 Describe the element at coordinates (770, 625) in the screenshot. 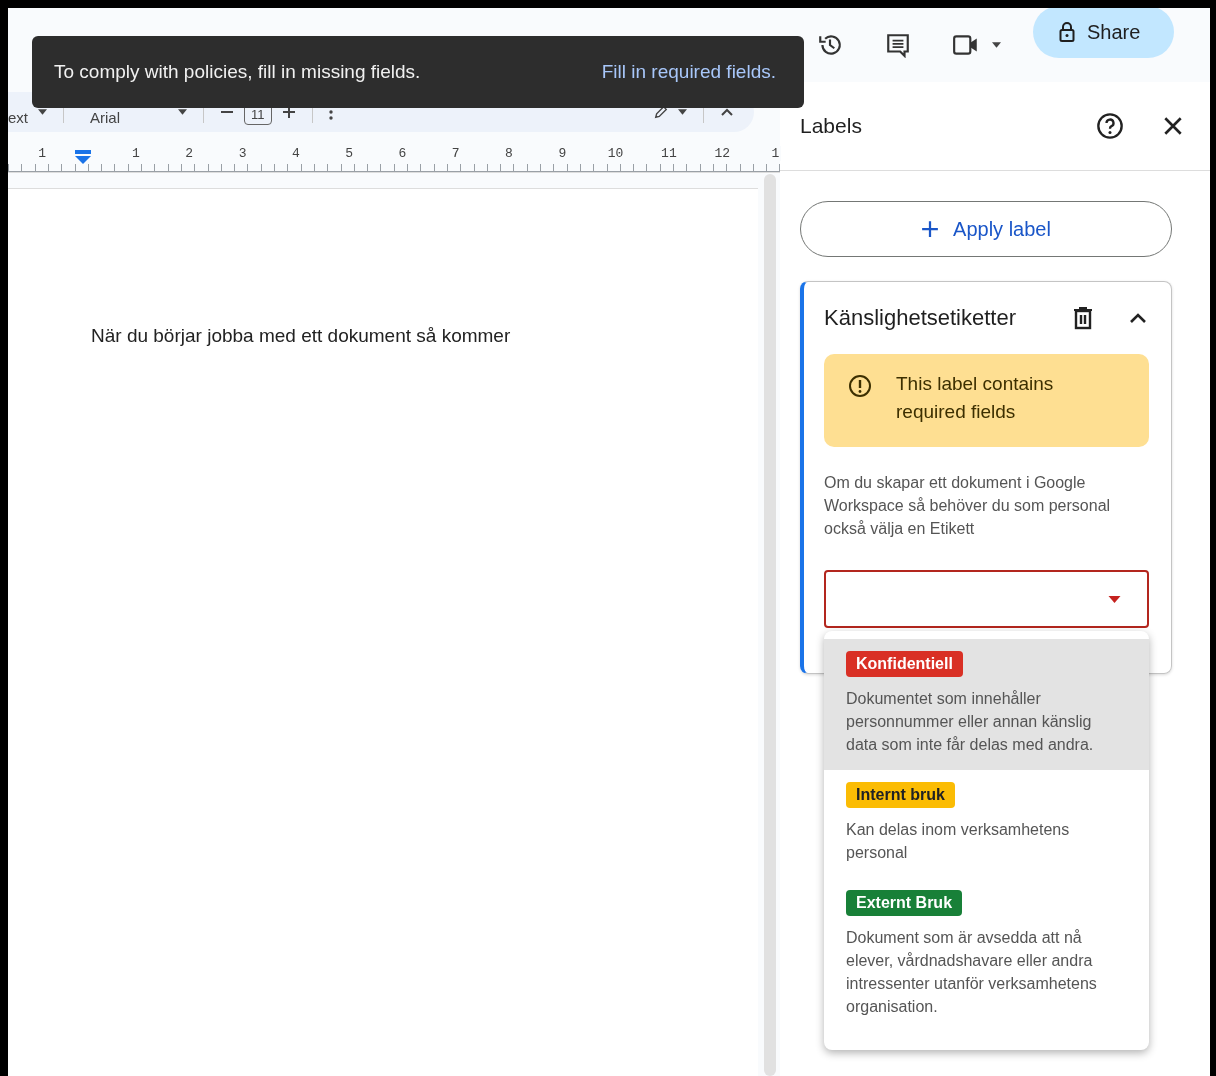

I see `scrollbar` at that location.